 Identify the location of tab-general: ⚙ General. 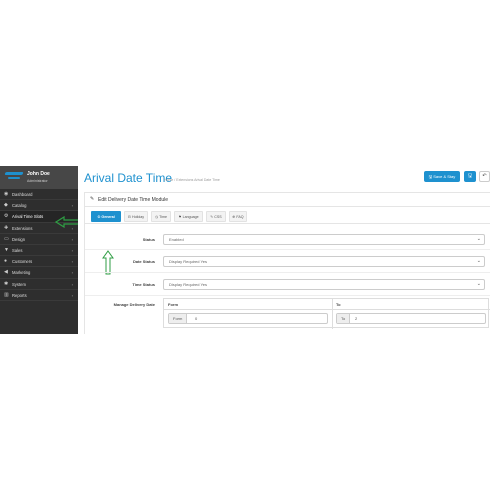
(106, 216).